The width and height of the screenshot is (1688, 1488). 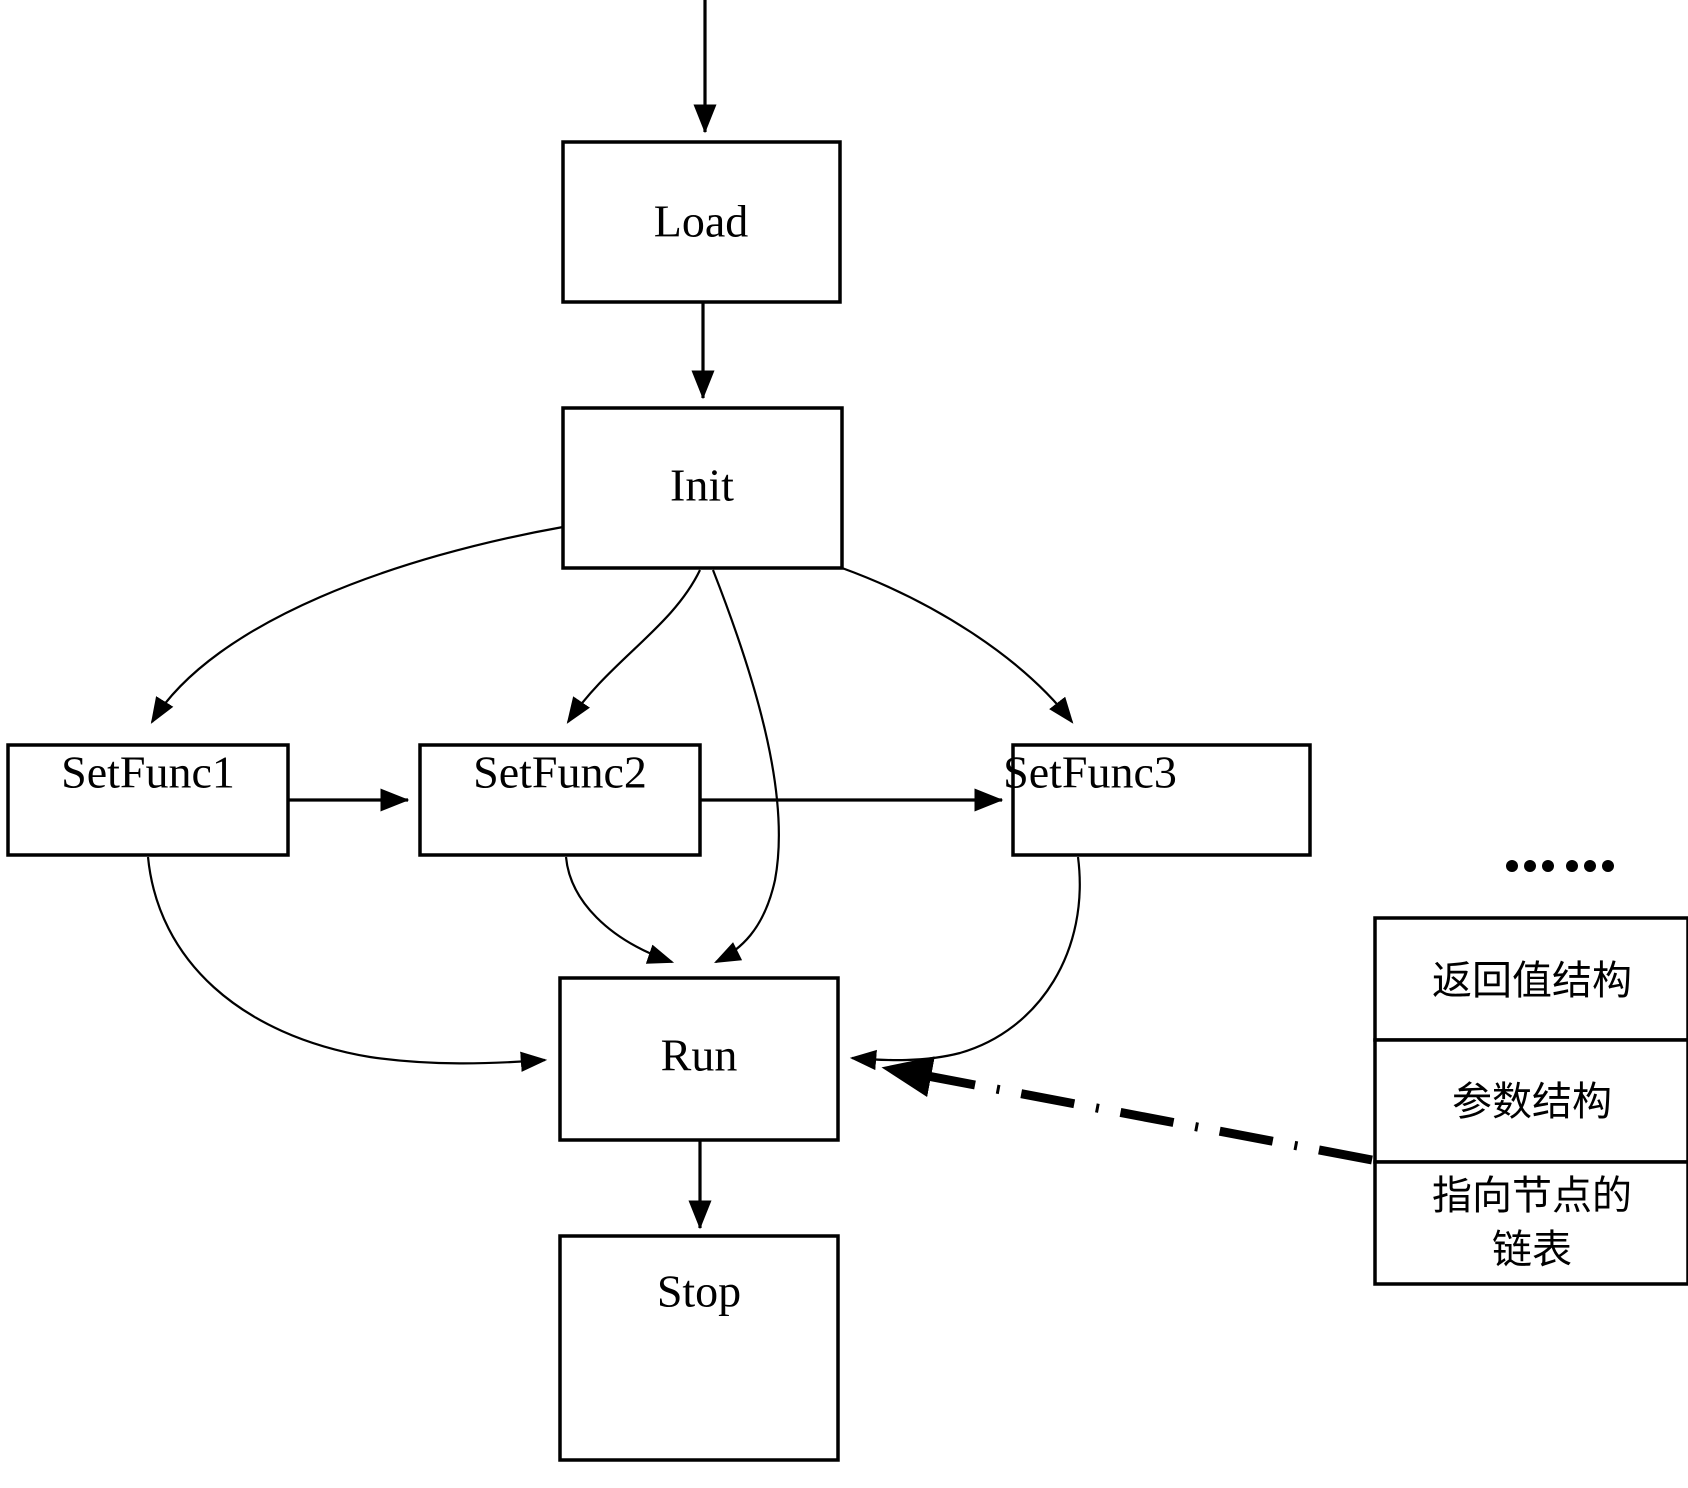 What do you see at coordinates (957, 645) in the screenshot?
I see `edge-init-to-setfunc3` at bounding box center [957, 645].